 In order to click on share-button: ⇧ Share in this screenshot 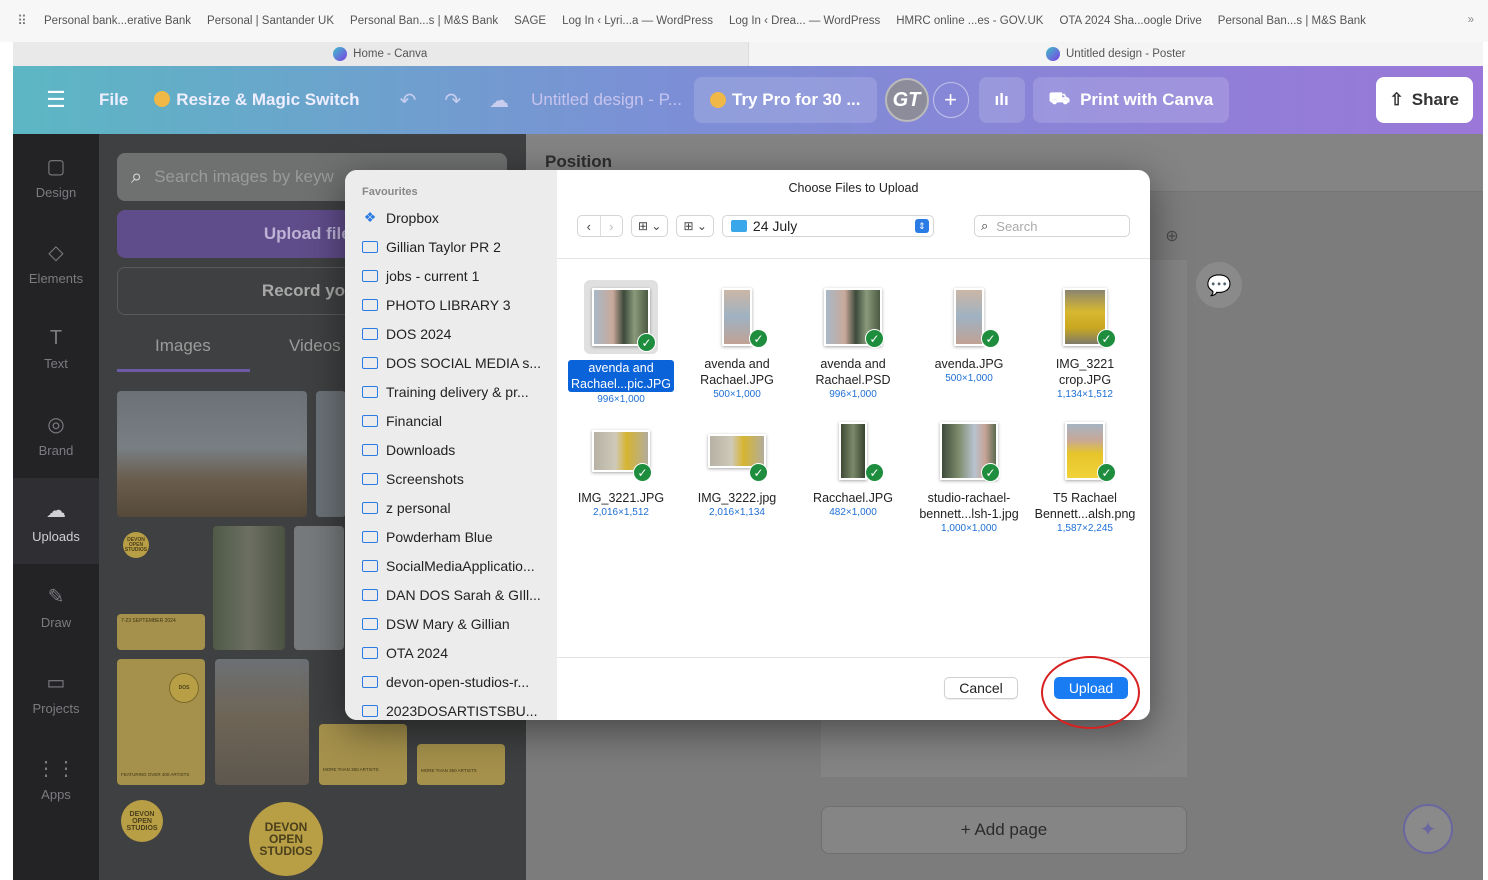, I will do `click(1424, 100)`.